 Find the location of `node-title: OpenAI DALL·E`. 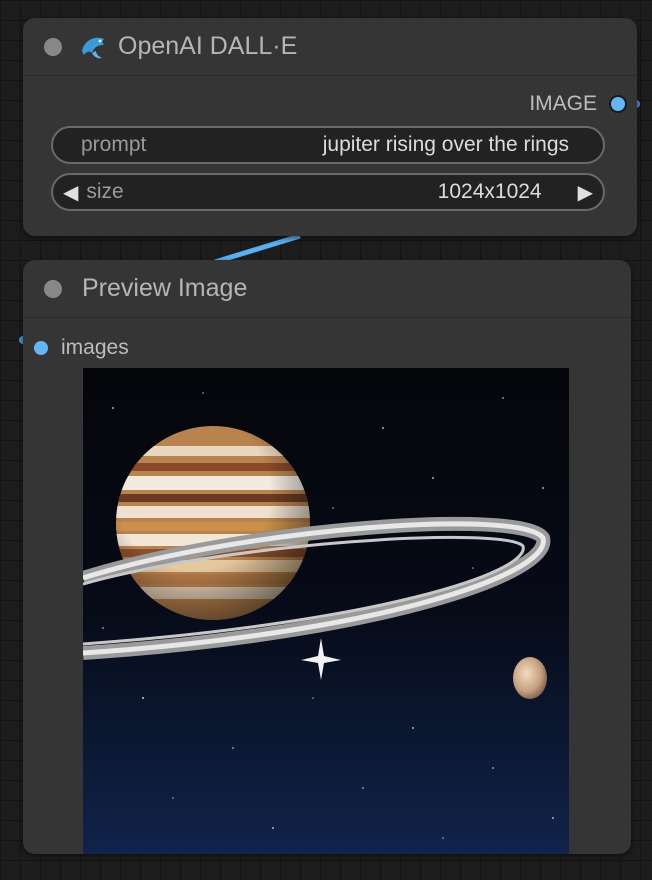

node-title: OpenAI DALL·E is located at coordinates (208, 46).